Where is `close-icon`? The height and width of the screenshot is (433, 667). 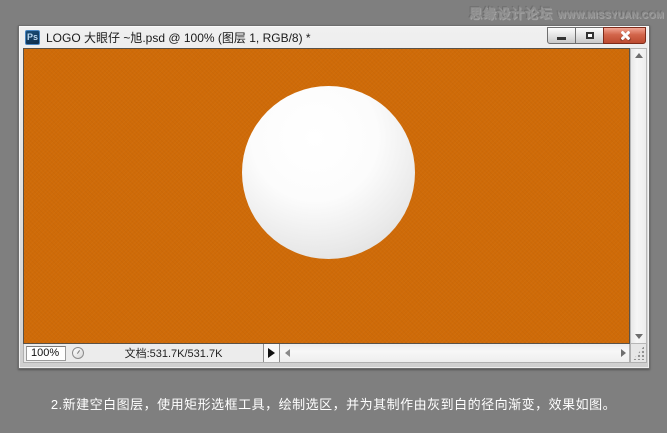 close-icon is located at coordinates (624, 35).